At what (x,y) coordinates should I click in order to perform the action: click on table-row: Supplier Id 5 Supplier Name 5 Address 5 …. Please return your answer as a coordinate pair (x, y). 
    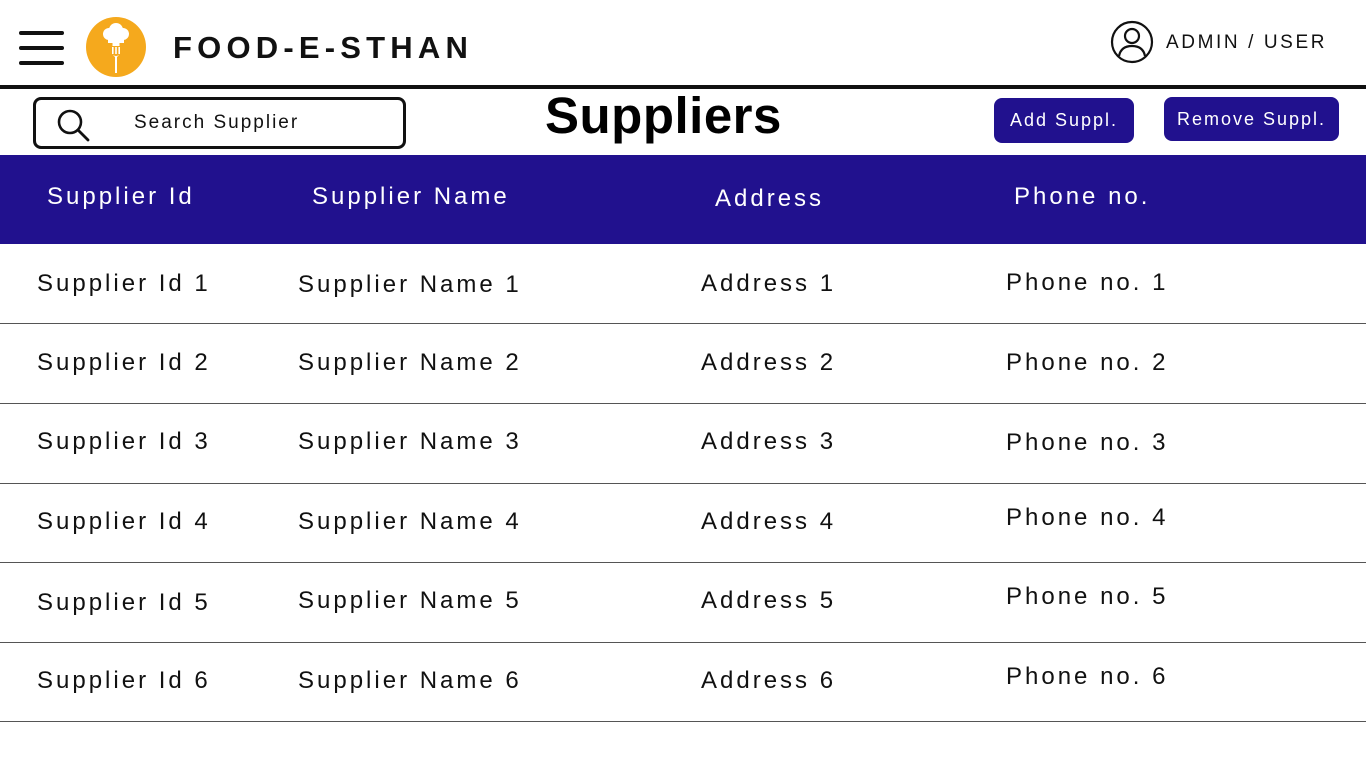
    Looking at the image, I should click on (683, 603).